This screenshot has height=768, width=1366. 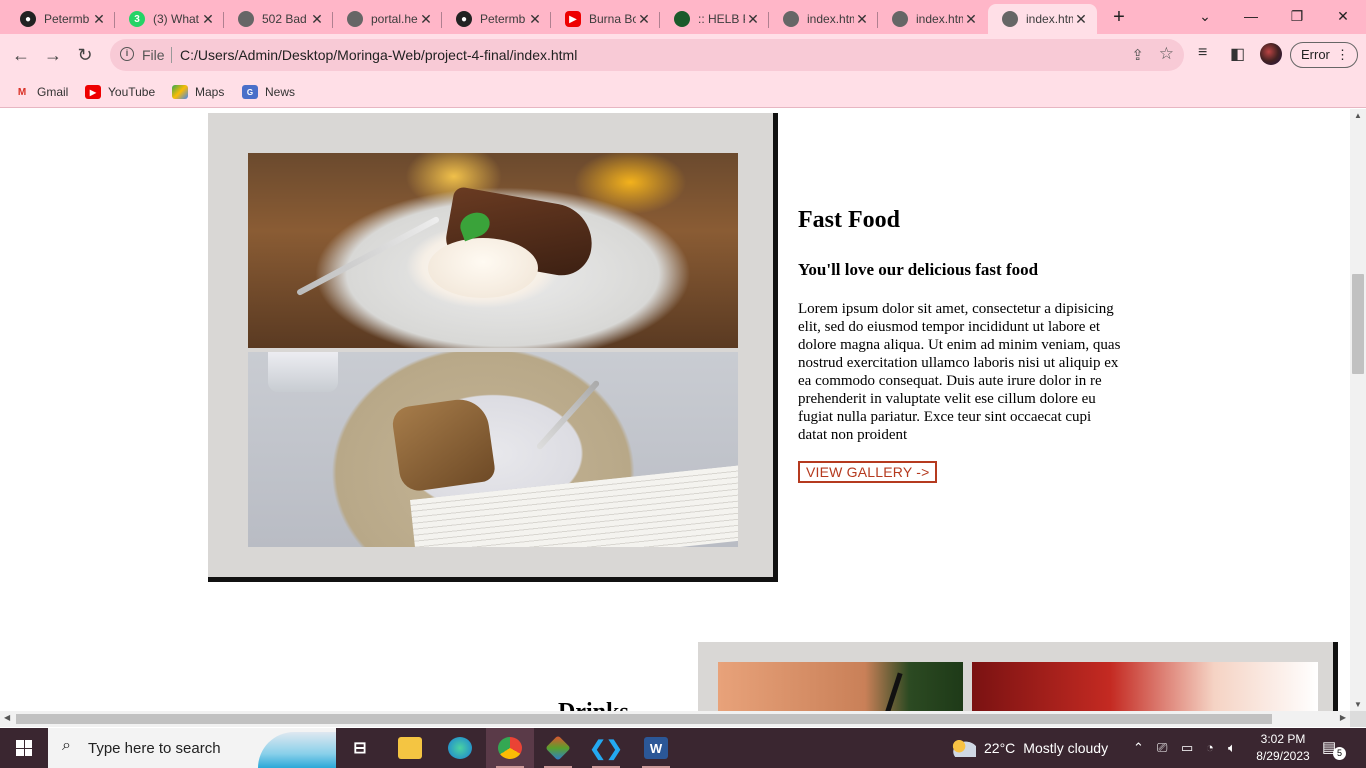 I want to click on bookmark-maps: Maps, so click(x=198, y=92).